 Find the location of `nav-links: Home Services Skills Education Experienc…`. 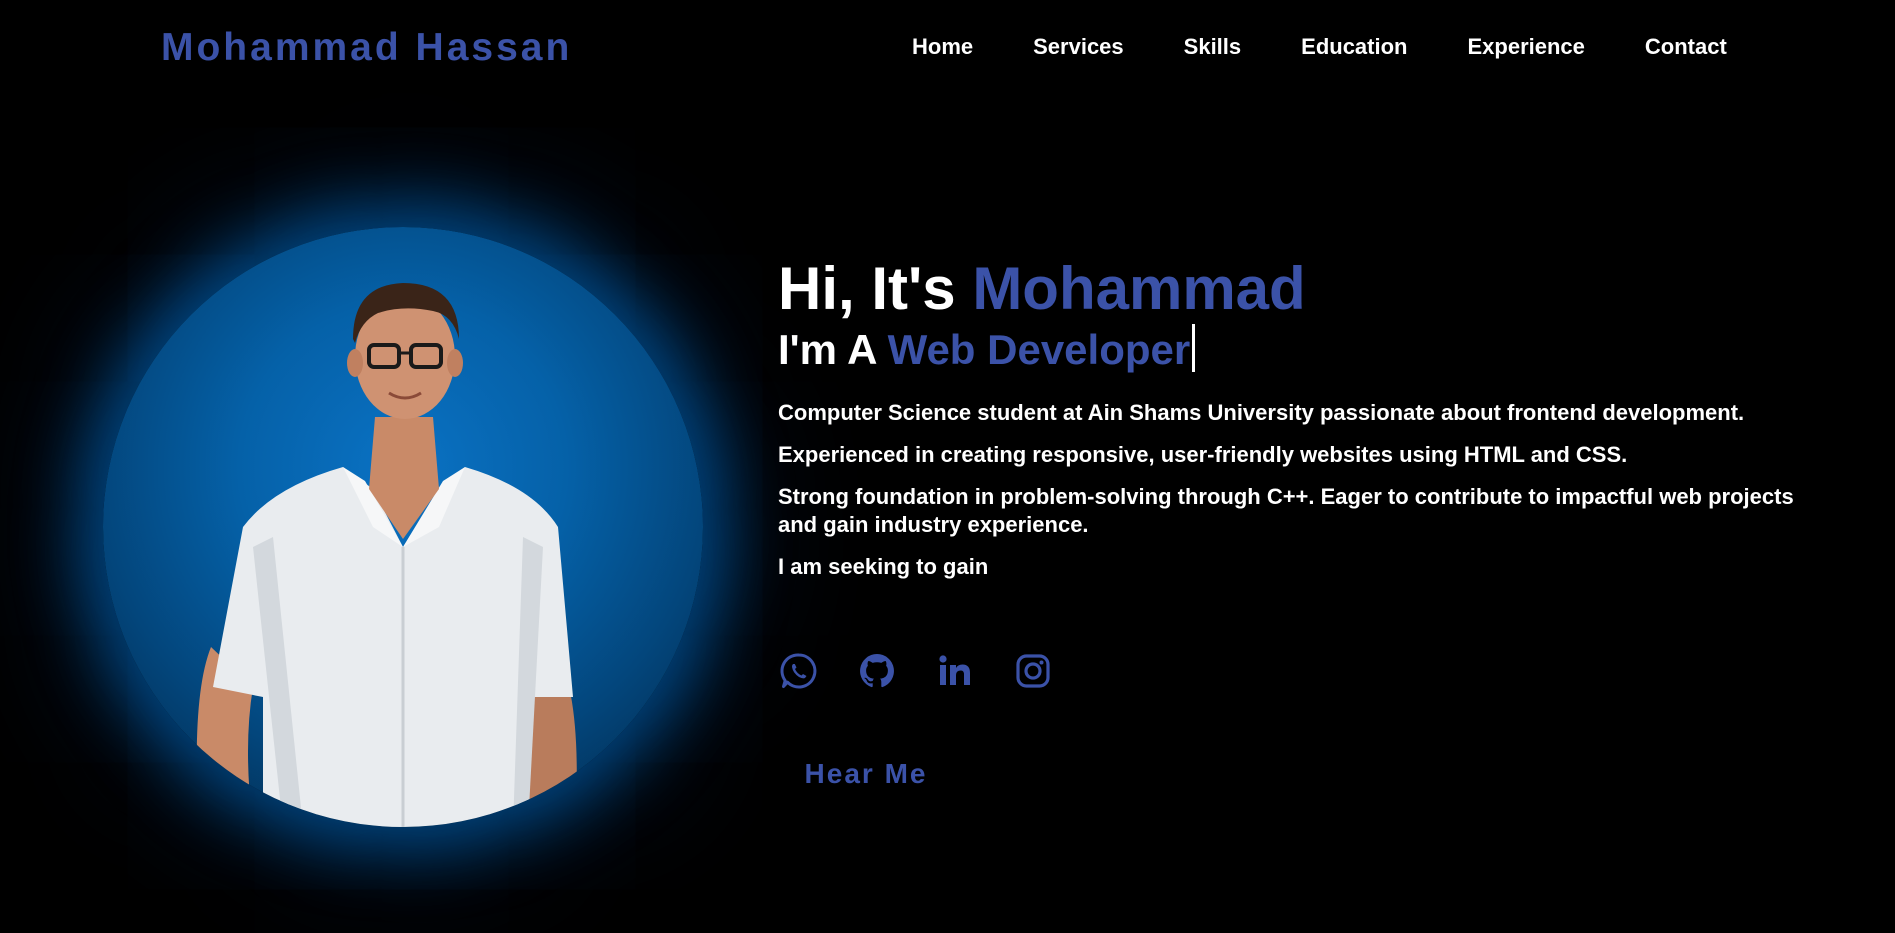

nav-links: Home Services Skills Education Experienc… is located at coordinates (1319, 47).